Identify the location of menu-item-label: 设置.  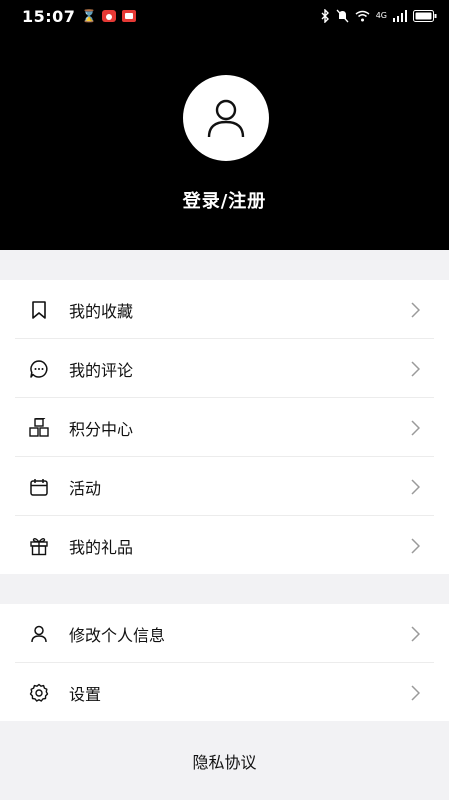
(85, 694).